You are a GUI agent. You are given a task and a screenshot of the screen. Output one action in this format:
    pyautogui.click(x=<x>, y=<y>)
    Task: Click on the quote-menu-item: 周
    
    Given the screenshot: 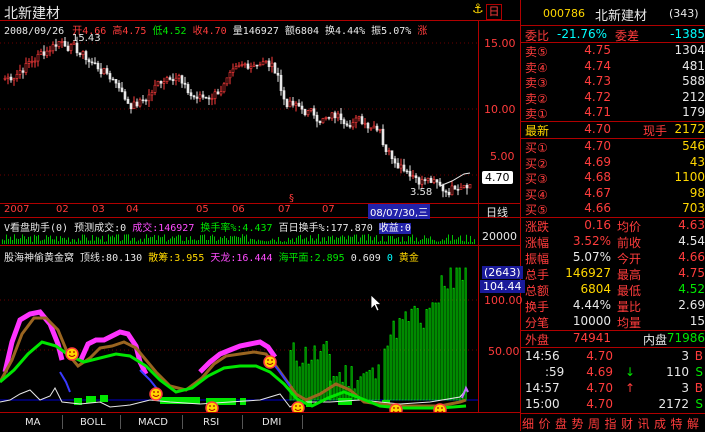 What is the action you would take?
    pyautogui.click(x=594, y=423)
    